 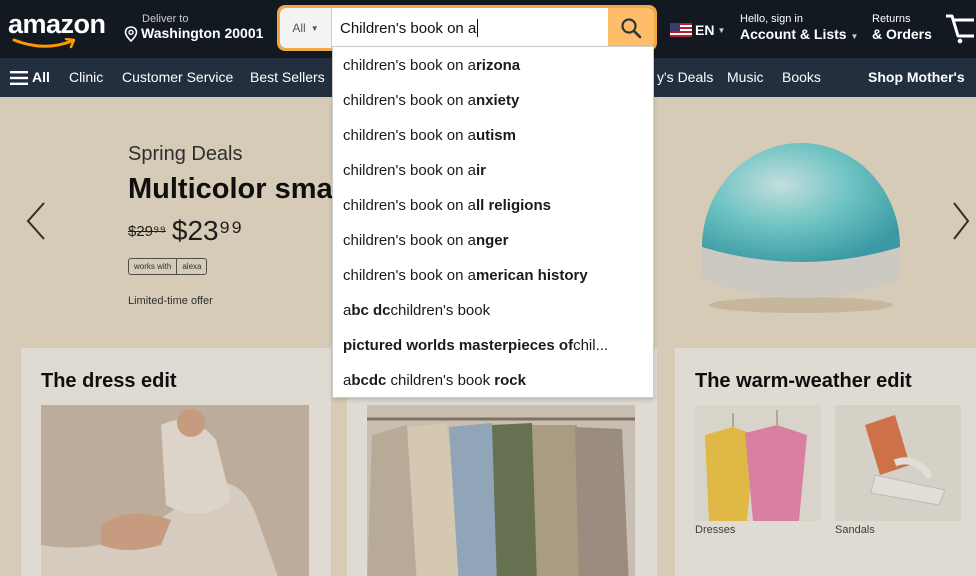 I want to click on suggestion-completion: ir, so click(x=480, y=170).